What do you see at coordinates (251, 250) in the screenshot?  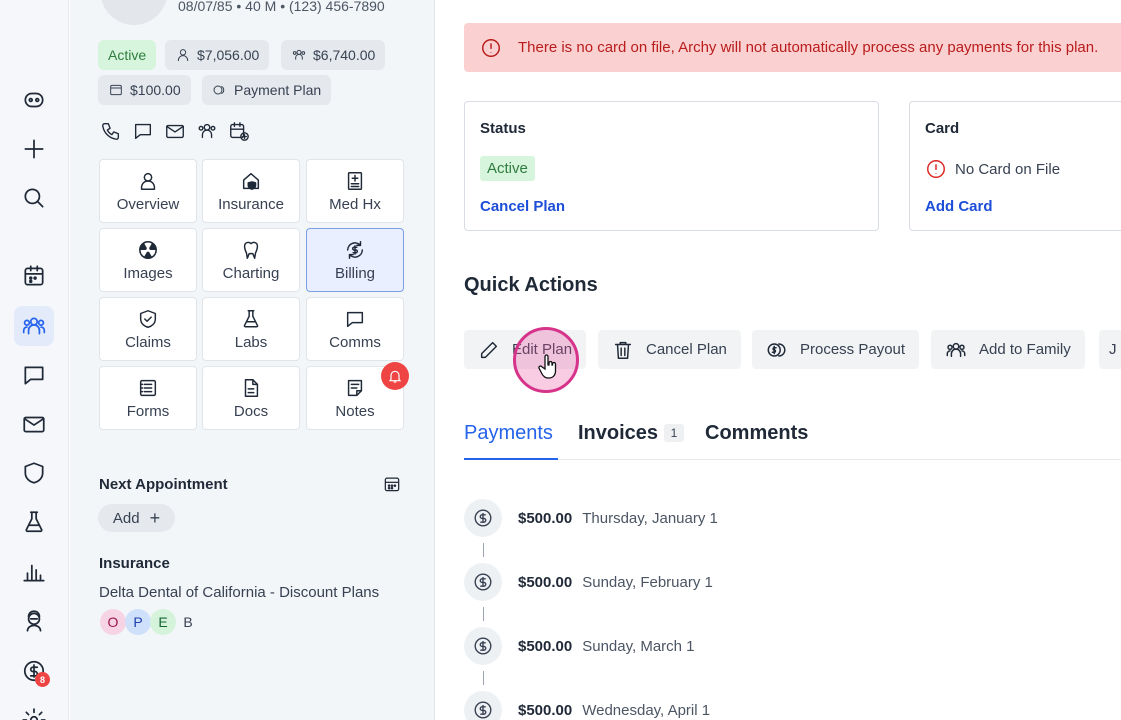 I see `tooth-icon` at bounding box center [251, 250].